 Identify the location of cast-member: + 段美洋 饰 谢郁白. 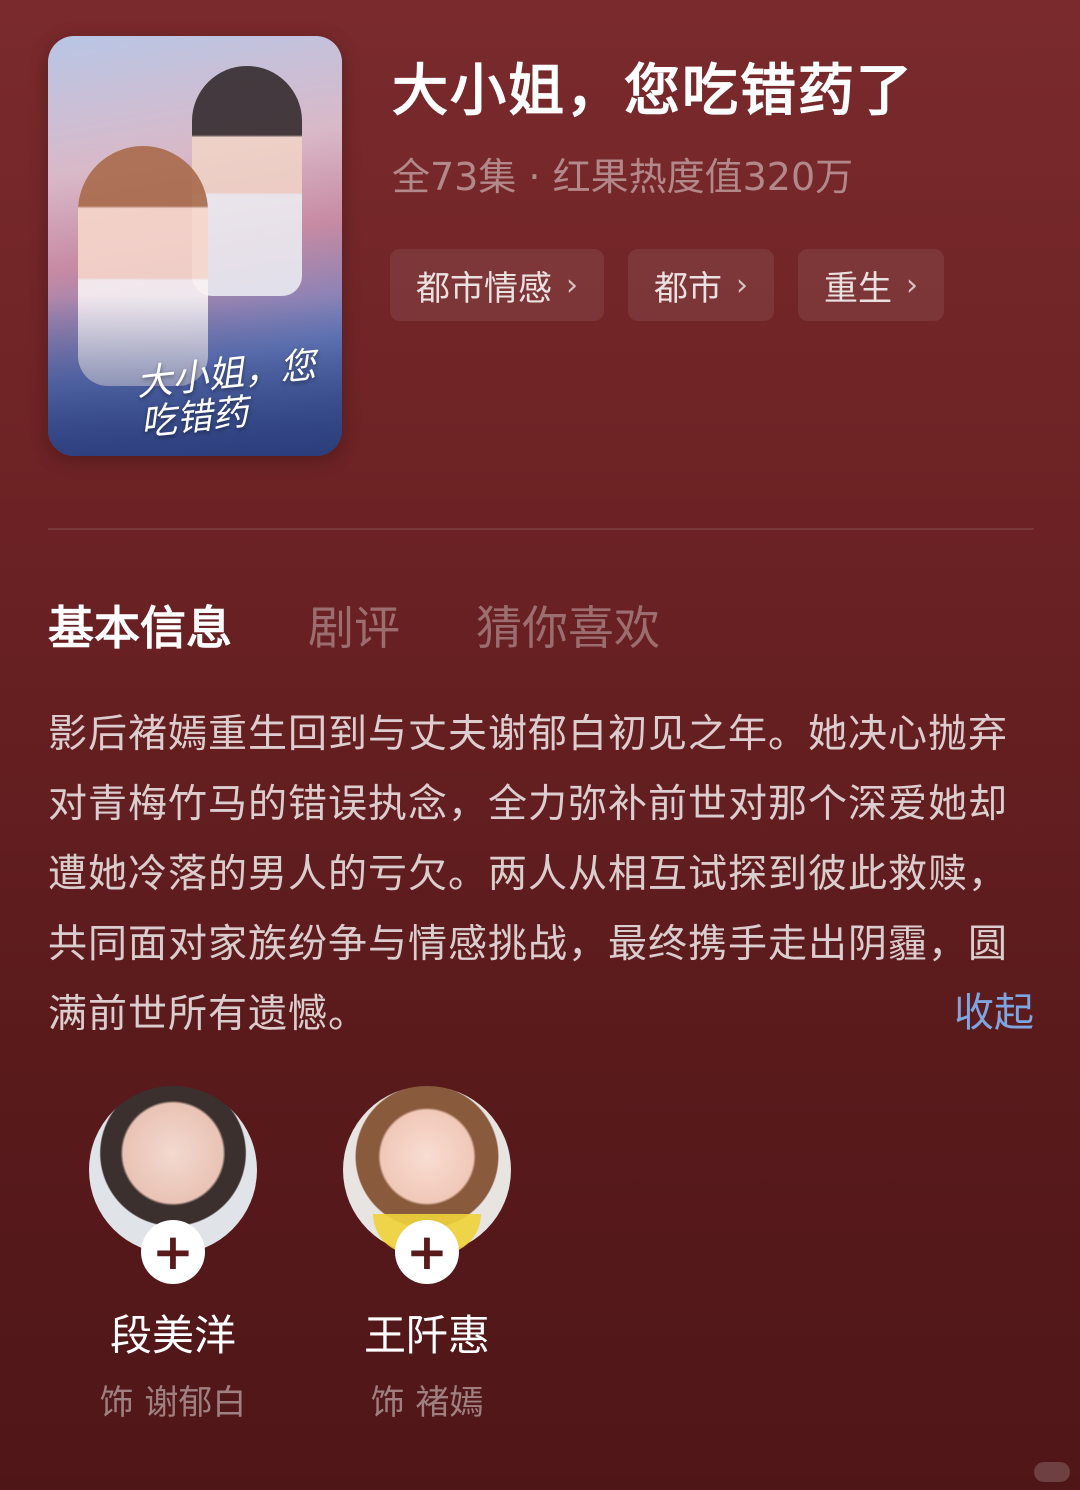
(173, 1255).